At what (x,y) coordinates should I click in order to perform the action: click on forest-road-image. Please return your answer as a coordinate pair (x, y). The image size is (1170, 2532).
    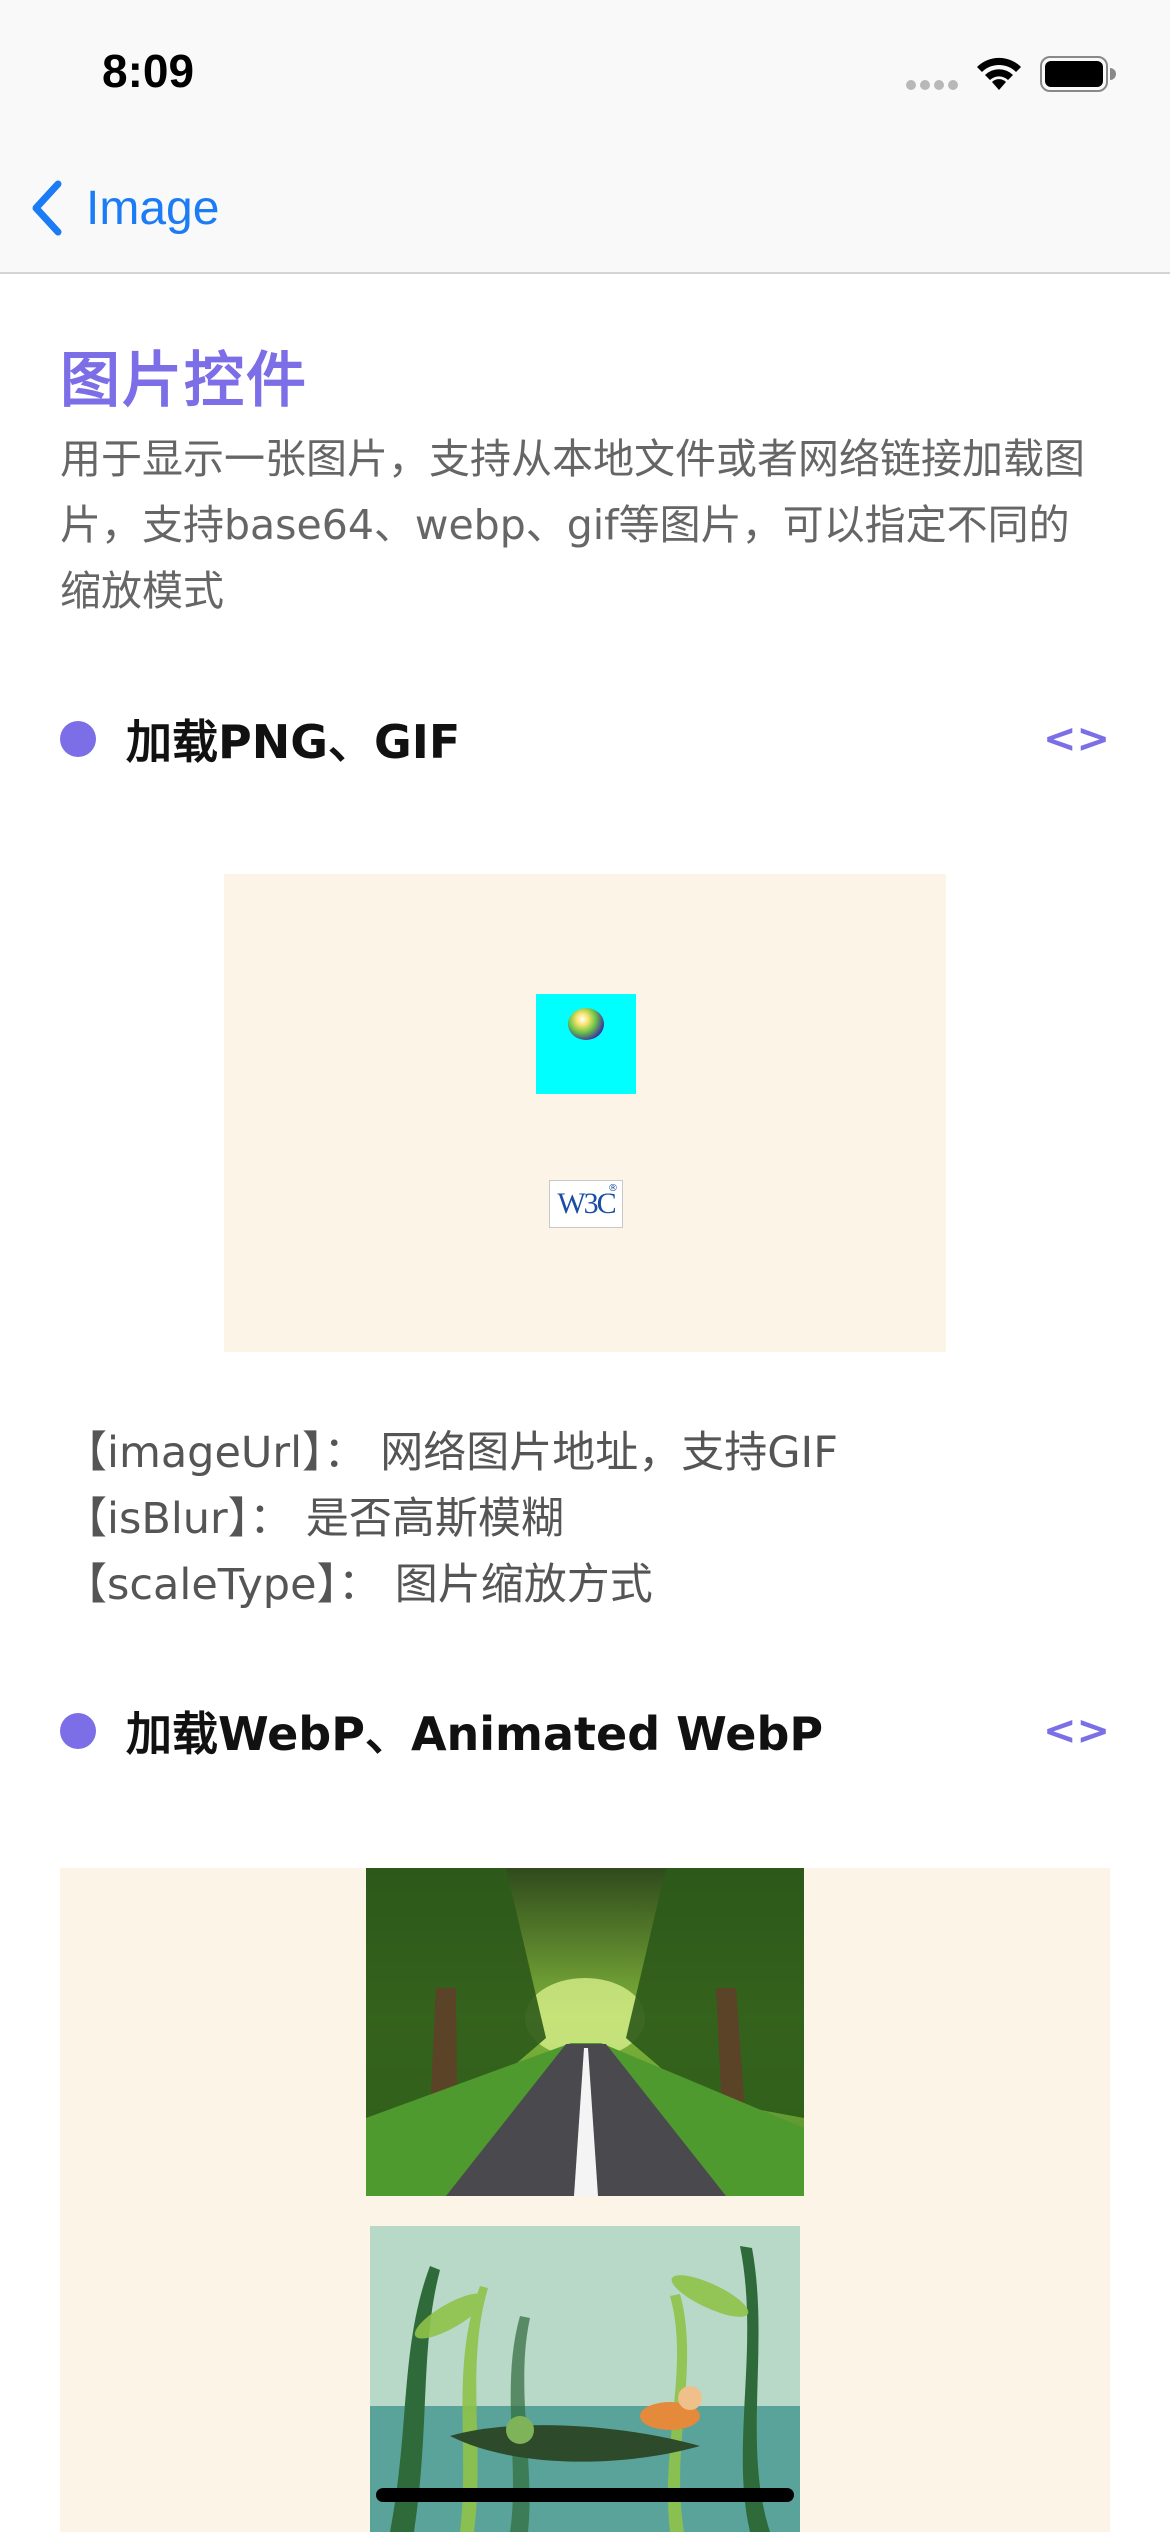
    Looking at the image, I should click on (585, 2032).